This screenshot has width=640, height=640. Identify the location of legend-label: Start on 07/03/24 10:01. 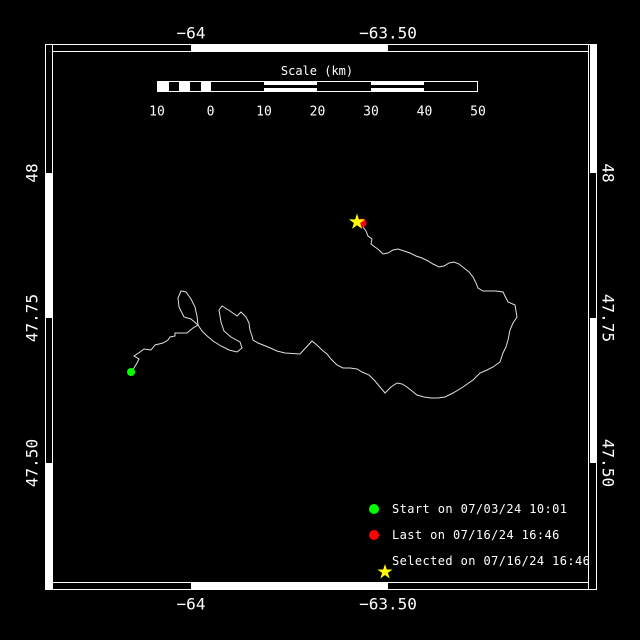
(480, 509).